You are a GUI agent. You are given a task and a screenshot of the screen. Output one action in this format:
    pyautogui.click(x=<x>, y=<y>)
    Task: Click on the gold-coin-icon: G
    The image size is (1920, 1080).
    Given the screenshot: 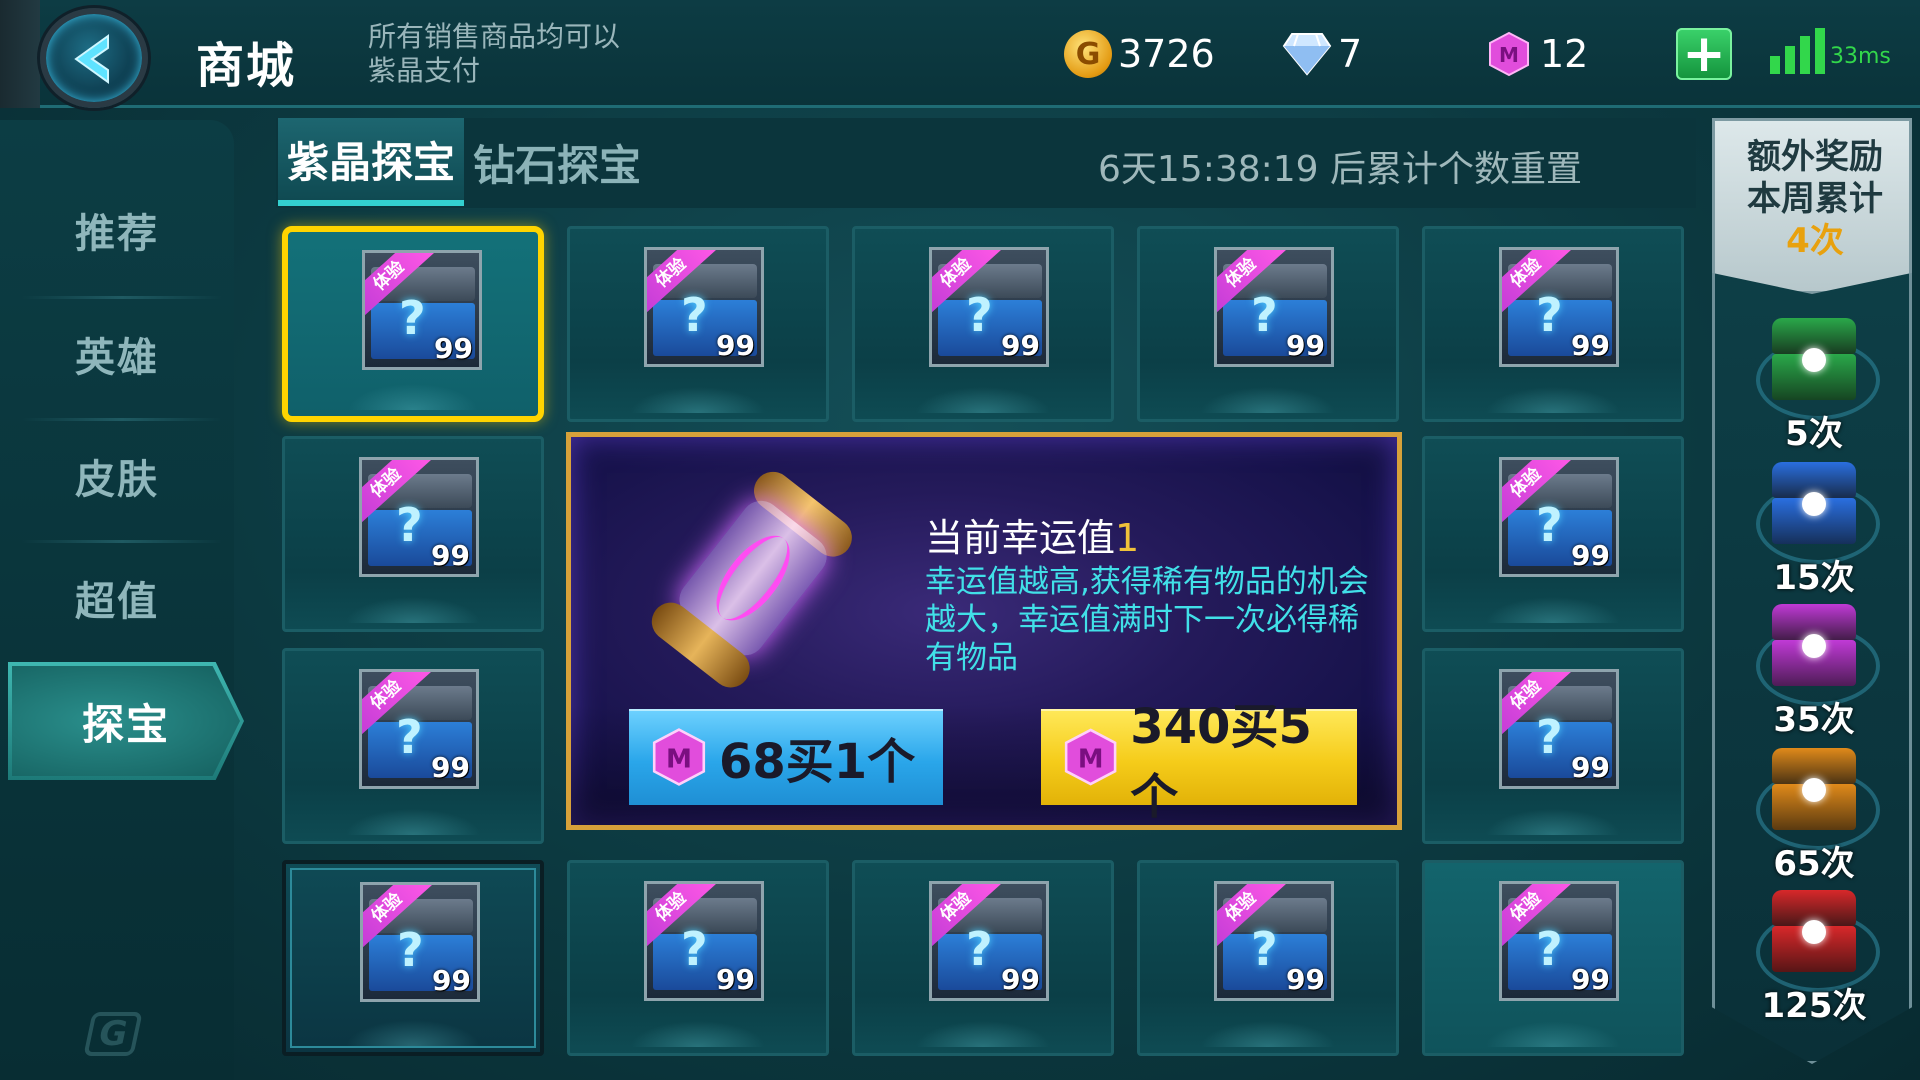 What is the action you would take?
    pyautogui.click(x=1088, y=54)
    